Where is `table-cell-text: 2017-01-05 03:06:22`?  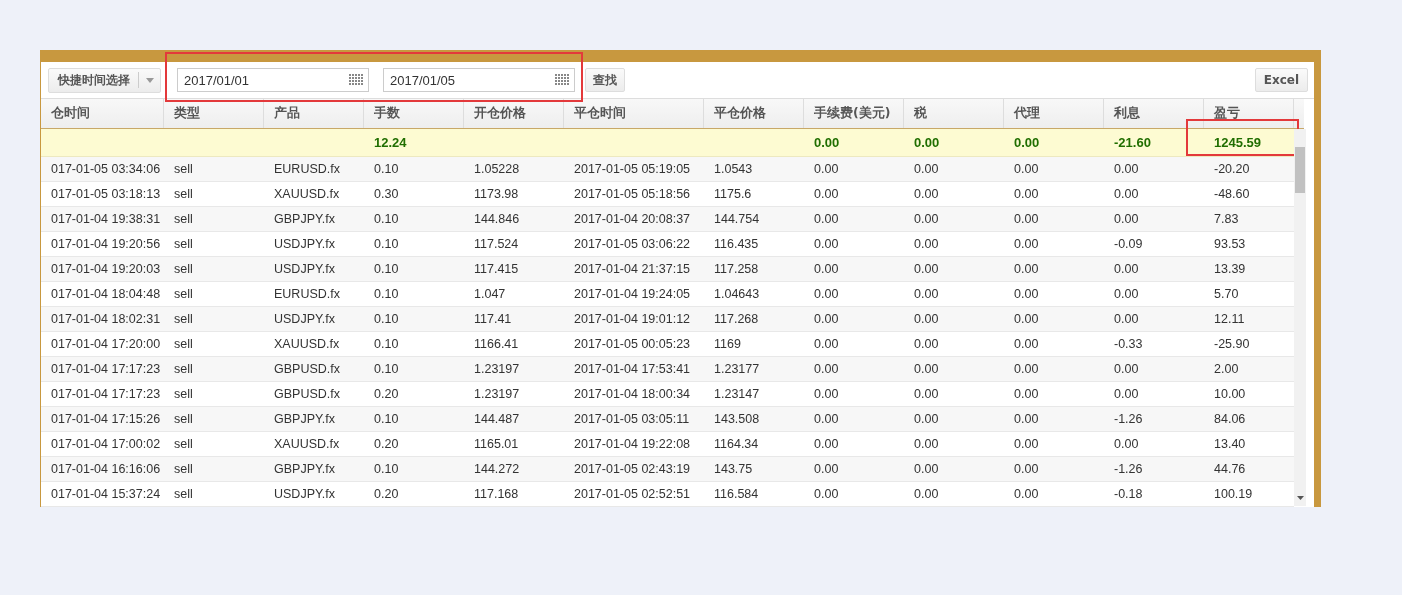 table-cell-text: 2017-01-05 03:06:22 is located at coordinates (632, 244).